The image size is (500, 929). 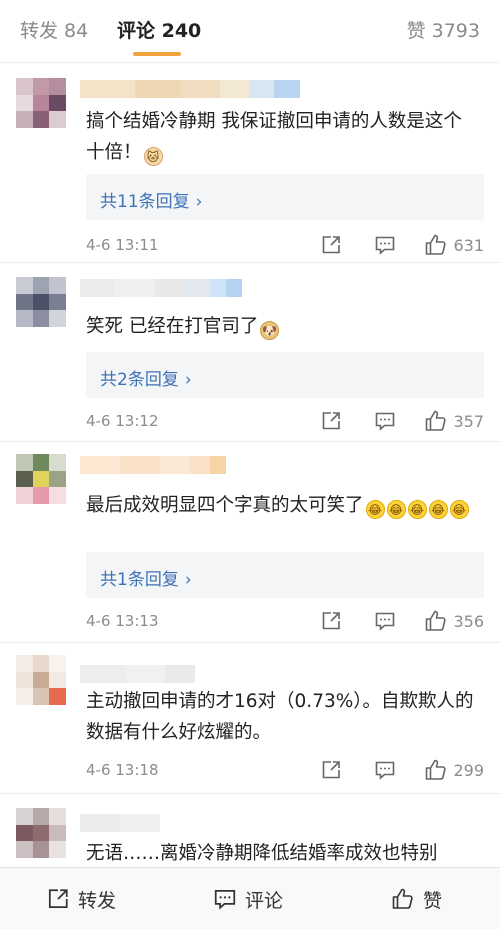 What do you see at coordinates (281, 326) in the screenshot?
I see `comment-text: 笑死 已经在打官司了 🐶` at bounding box center [281, 326].